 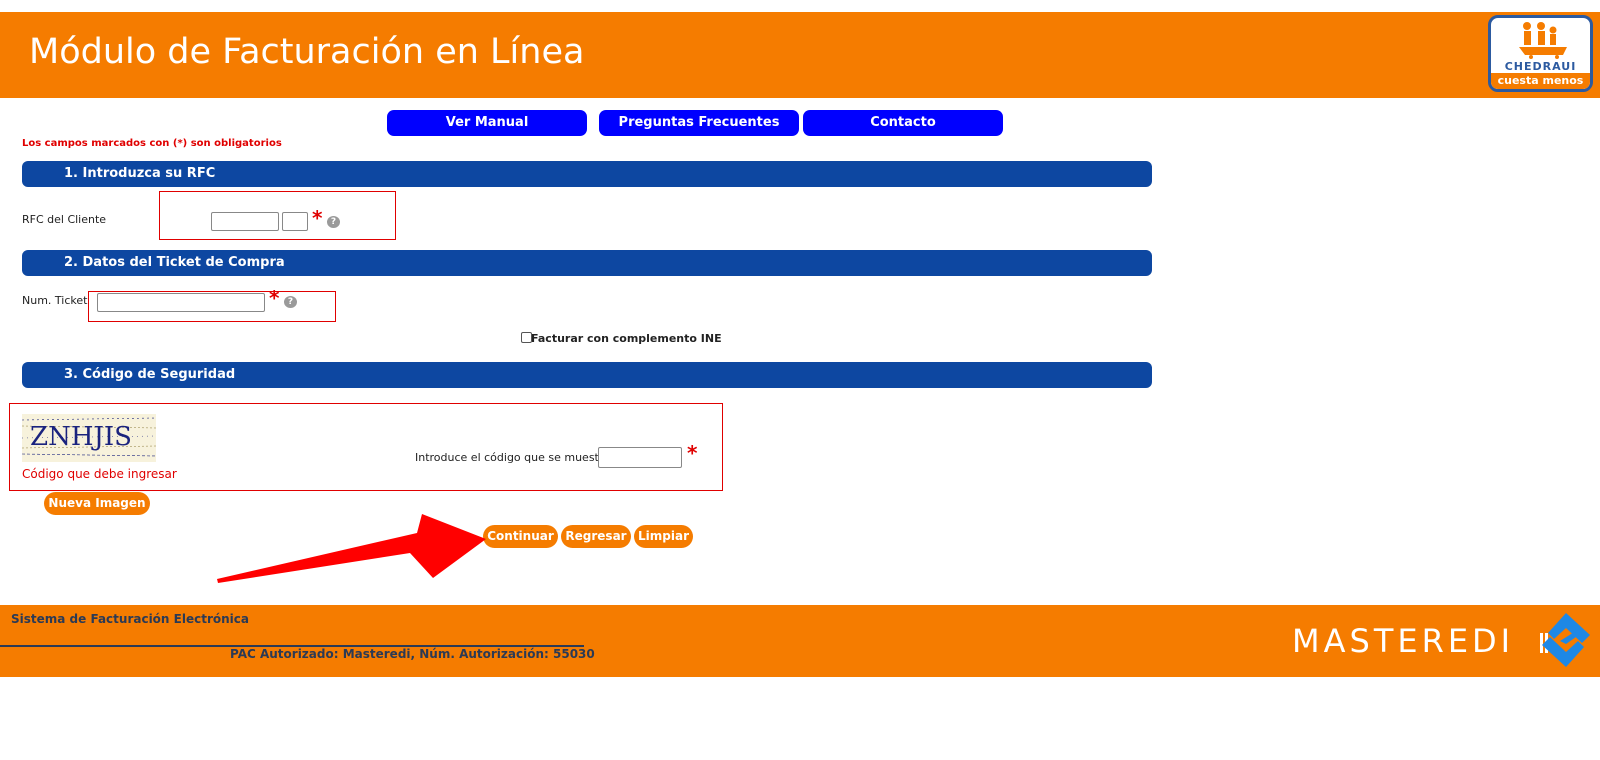 I want to click on logo-slogan: cuesta menos, so click(x=1540, y=81).